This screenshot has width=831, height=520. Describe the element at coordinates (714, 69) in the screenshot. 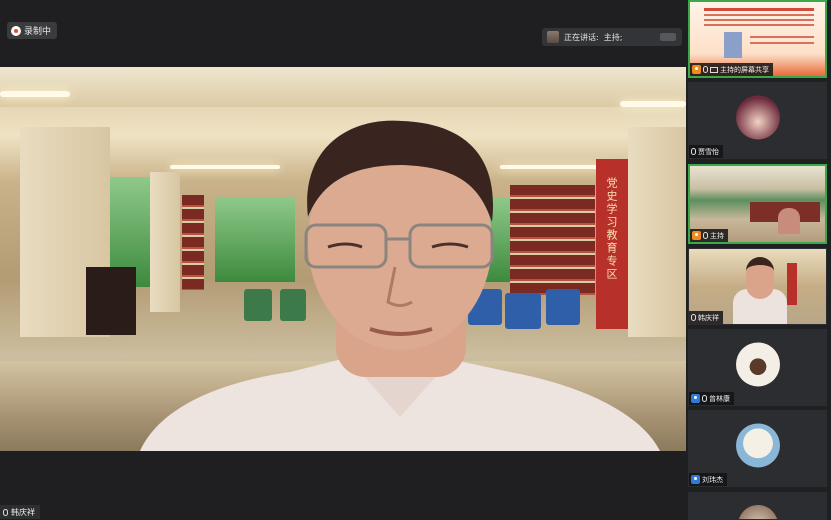

I see `screen-share-icon` at that location.